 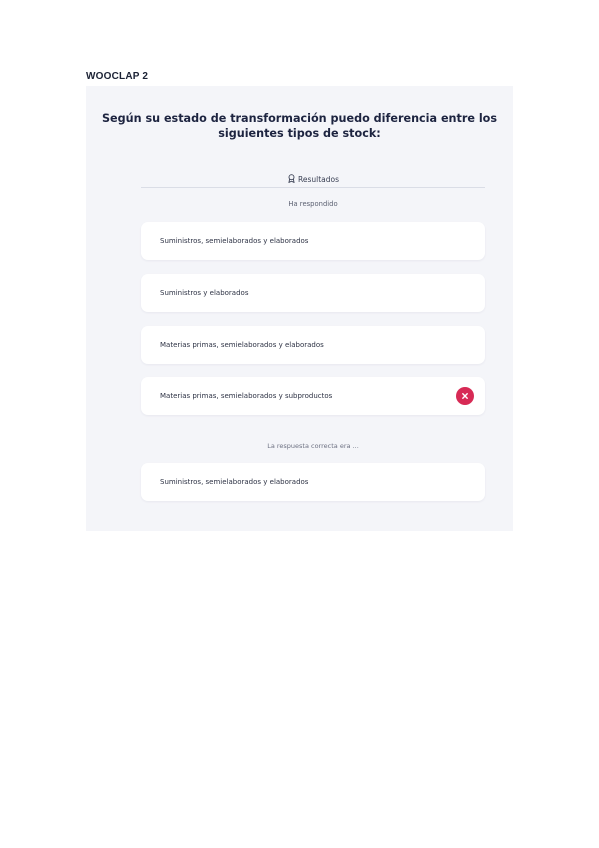 I want to click on correct-answer-text: Suministros, semielaborados y elaborados, so click(x=234, y=482).